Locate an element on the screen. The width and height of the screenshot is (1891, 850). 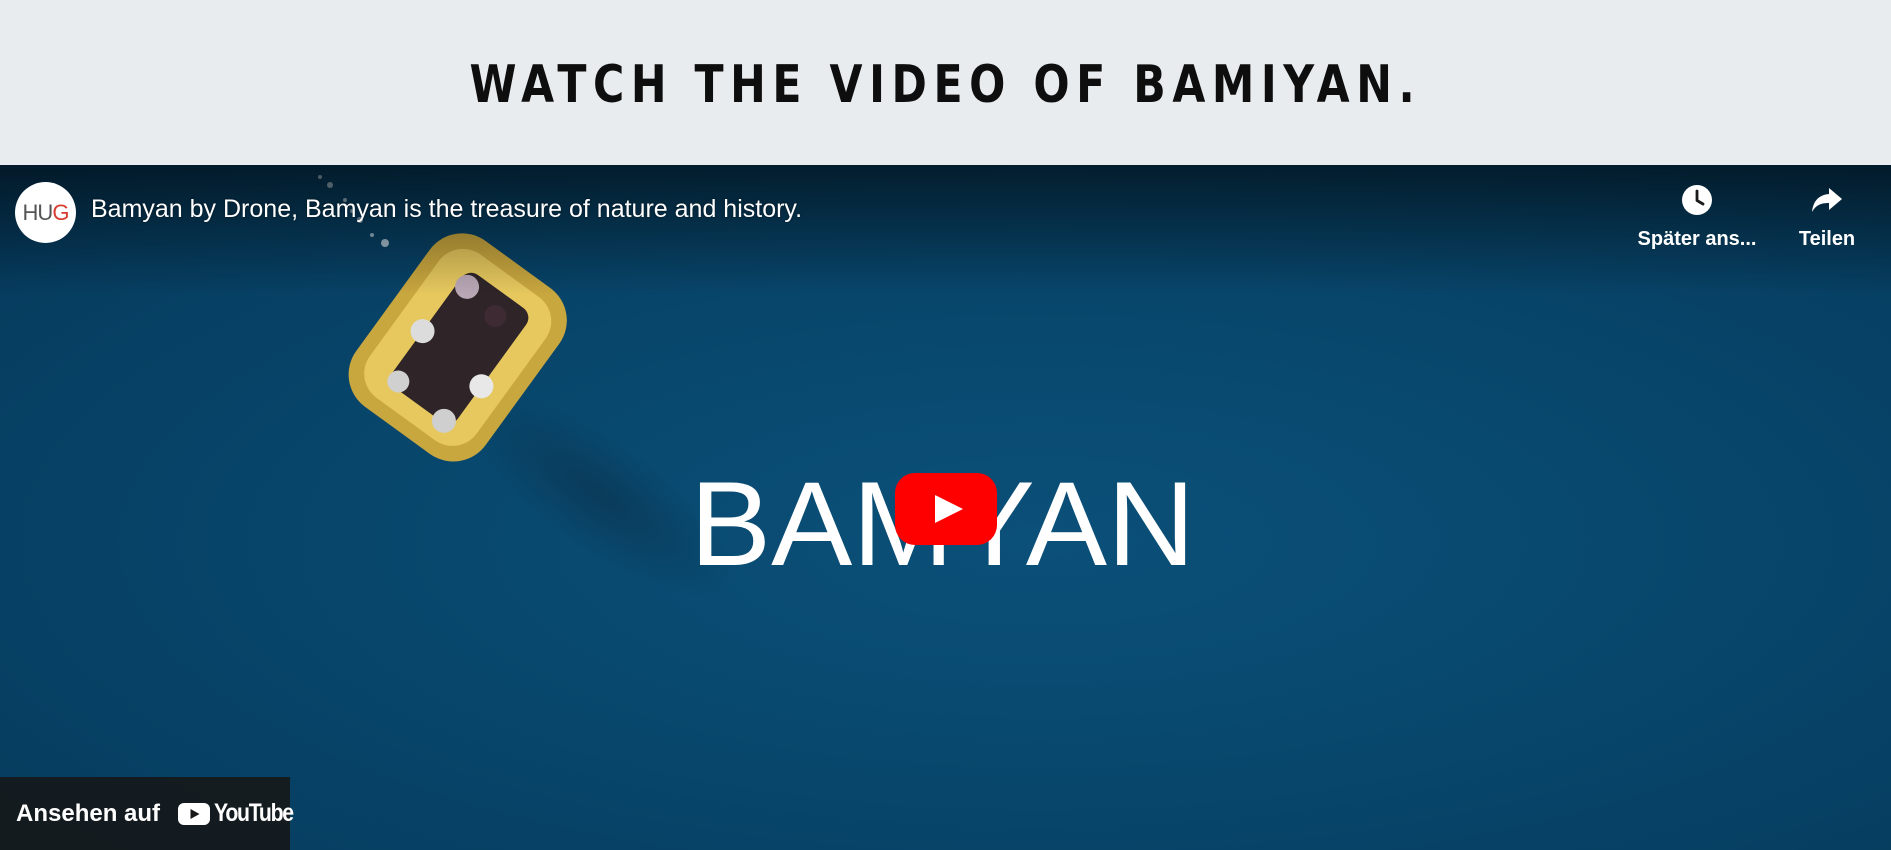
channel-avatar: HUG is located at coordinates (45, 212).